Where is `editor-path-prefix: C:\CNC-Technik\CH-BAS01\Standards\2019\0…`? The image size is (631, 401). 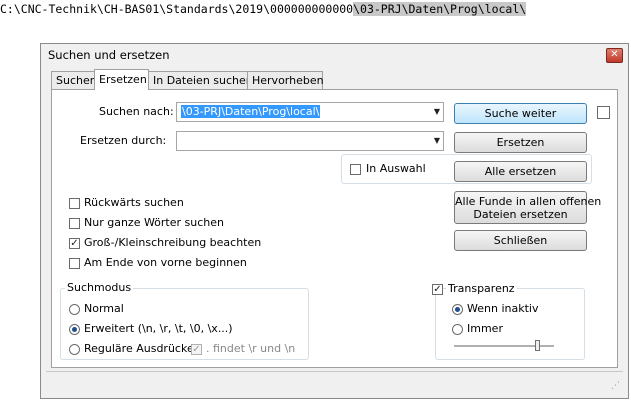
editor-path-prefix: C:\CNC-Technik\CH-BAS01\Standards\2019\0… is located at coordinates (177, 9).